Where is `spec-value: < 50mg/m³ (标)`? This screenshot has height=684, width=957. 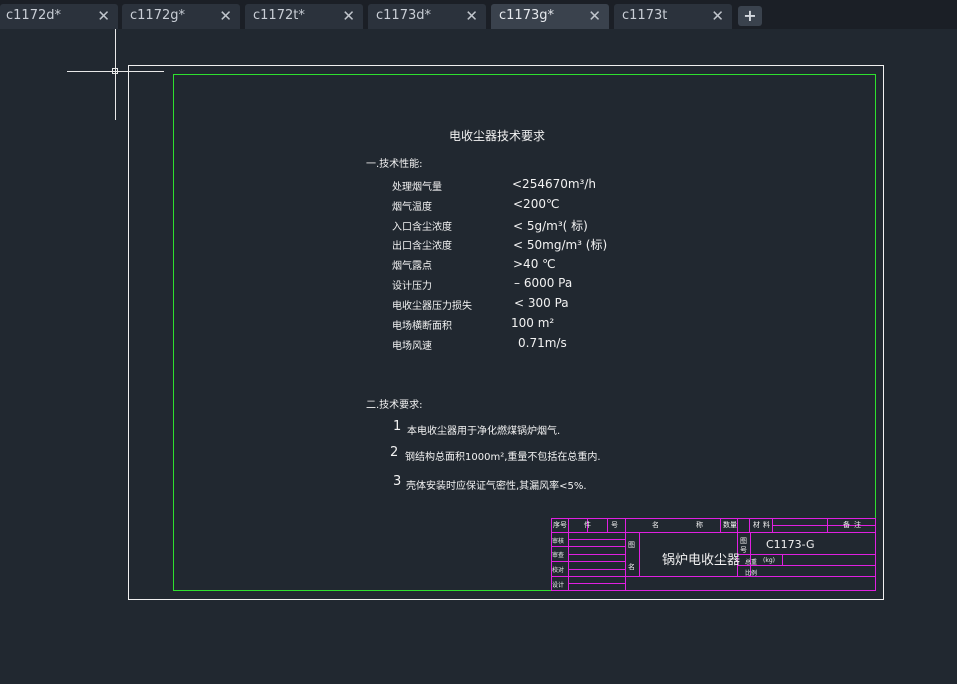 spec-value: < 50mg/m³ (标) is located at coordinates (560, 245).